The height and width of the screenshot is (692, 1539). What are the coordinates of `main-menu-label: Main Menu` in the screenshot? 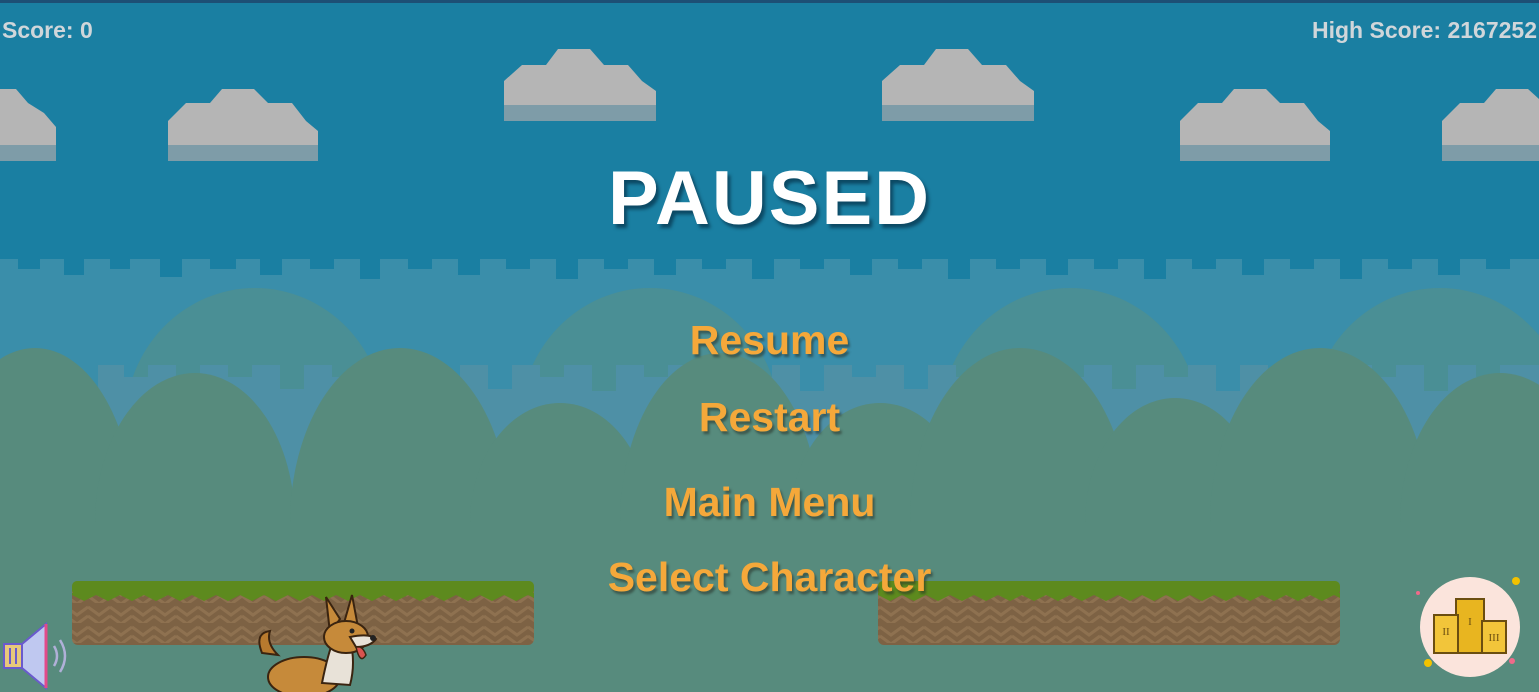 It's located at (769, 502).